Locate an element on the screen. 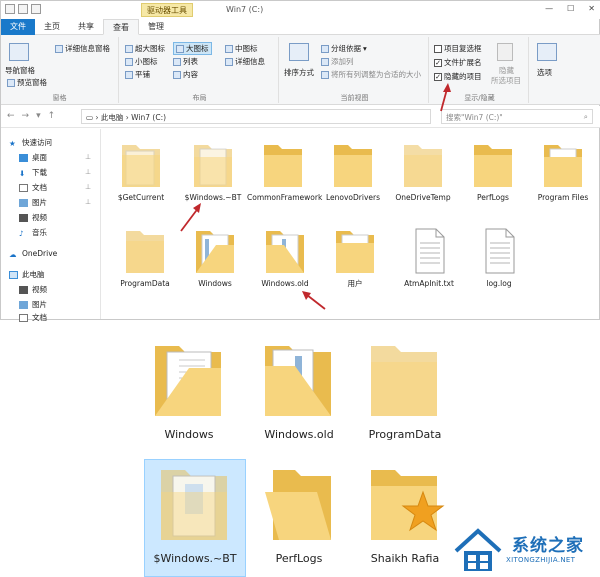  sort-icon is located at coordinates (299, 52).